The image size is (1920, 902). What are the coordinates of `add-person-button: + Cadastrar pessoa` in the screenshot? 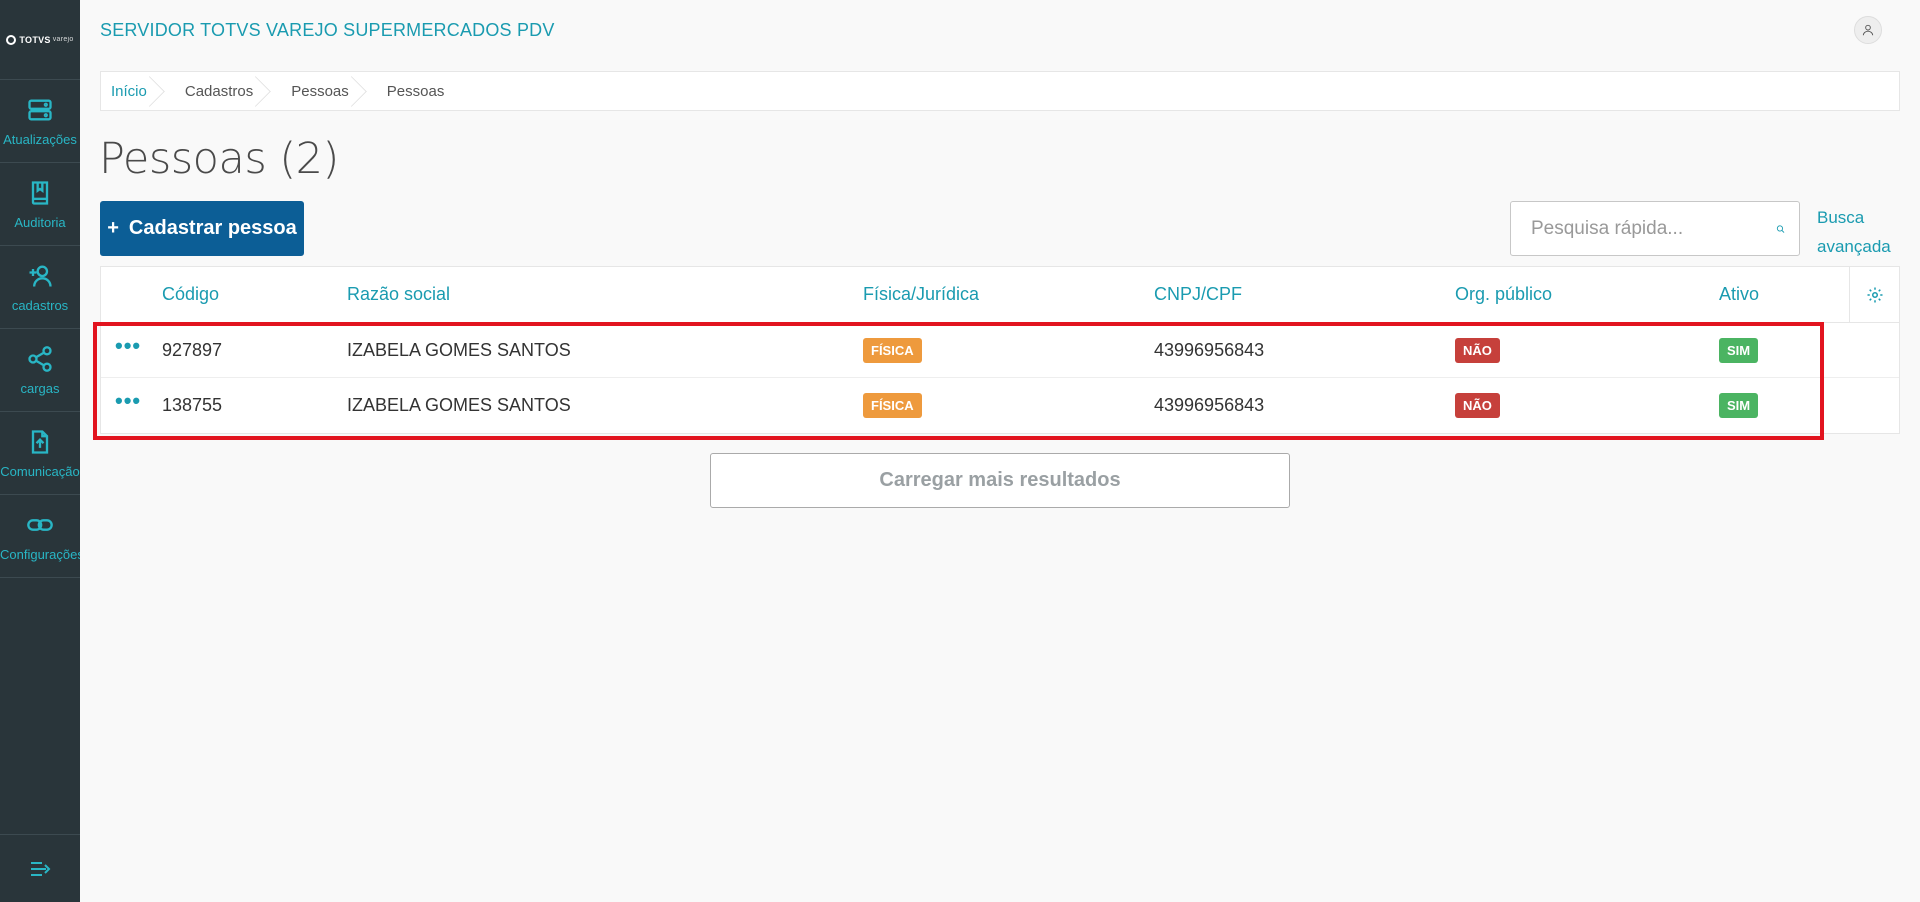 It's located at (202, 228).